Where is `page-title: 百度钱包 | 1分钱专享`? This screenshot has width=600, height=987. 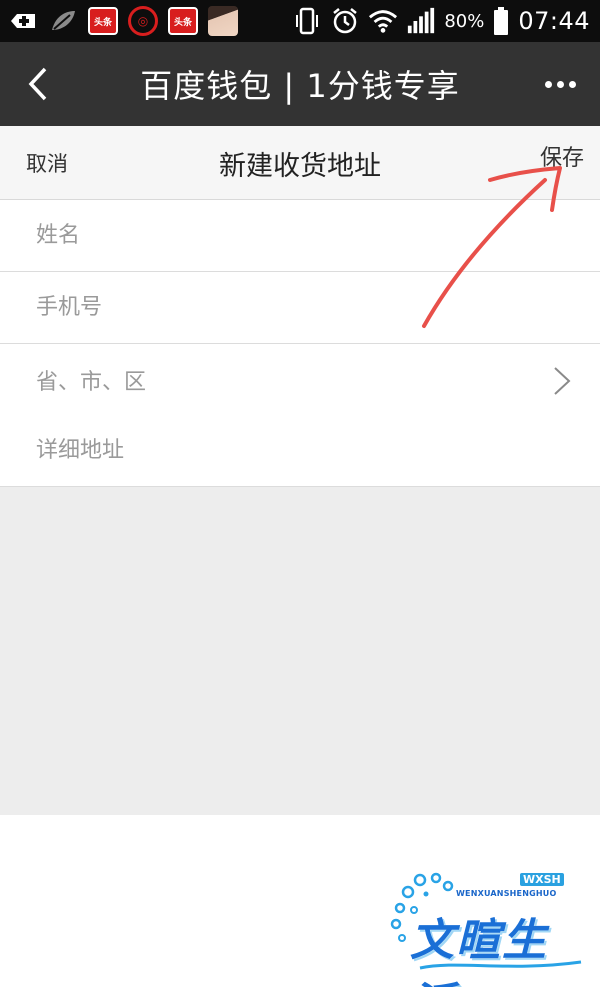 page-title: 百度钱包 | 1分钱专享 is located at coordinates (300, 86).